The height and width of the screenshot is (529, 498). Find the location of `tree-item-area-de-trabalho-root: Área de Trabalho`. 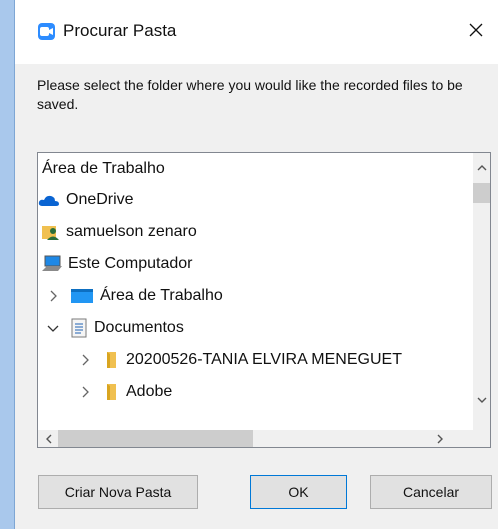

tree-item-area-de-trabalho-root: Área de Trabalho is located at coordinates (103, 168).